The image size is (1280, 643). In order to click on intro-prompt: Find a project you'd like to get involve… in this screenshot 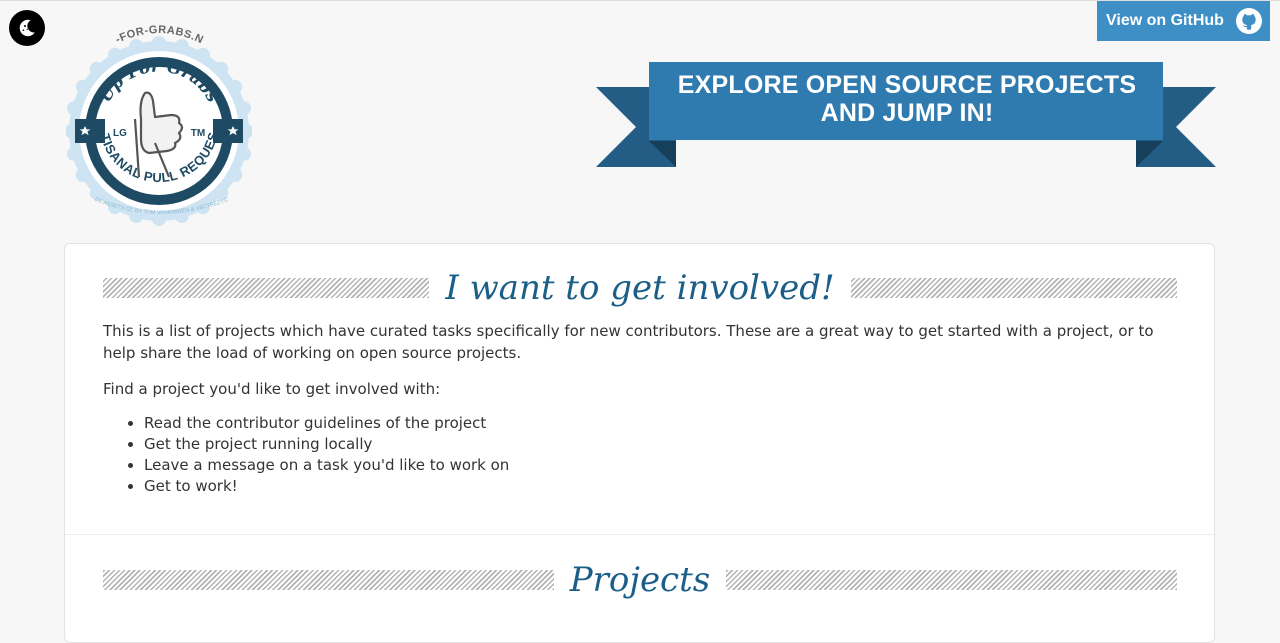, I will do `click(272, 389)`.